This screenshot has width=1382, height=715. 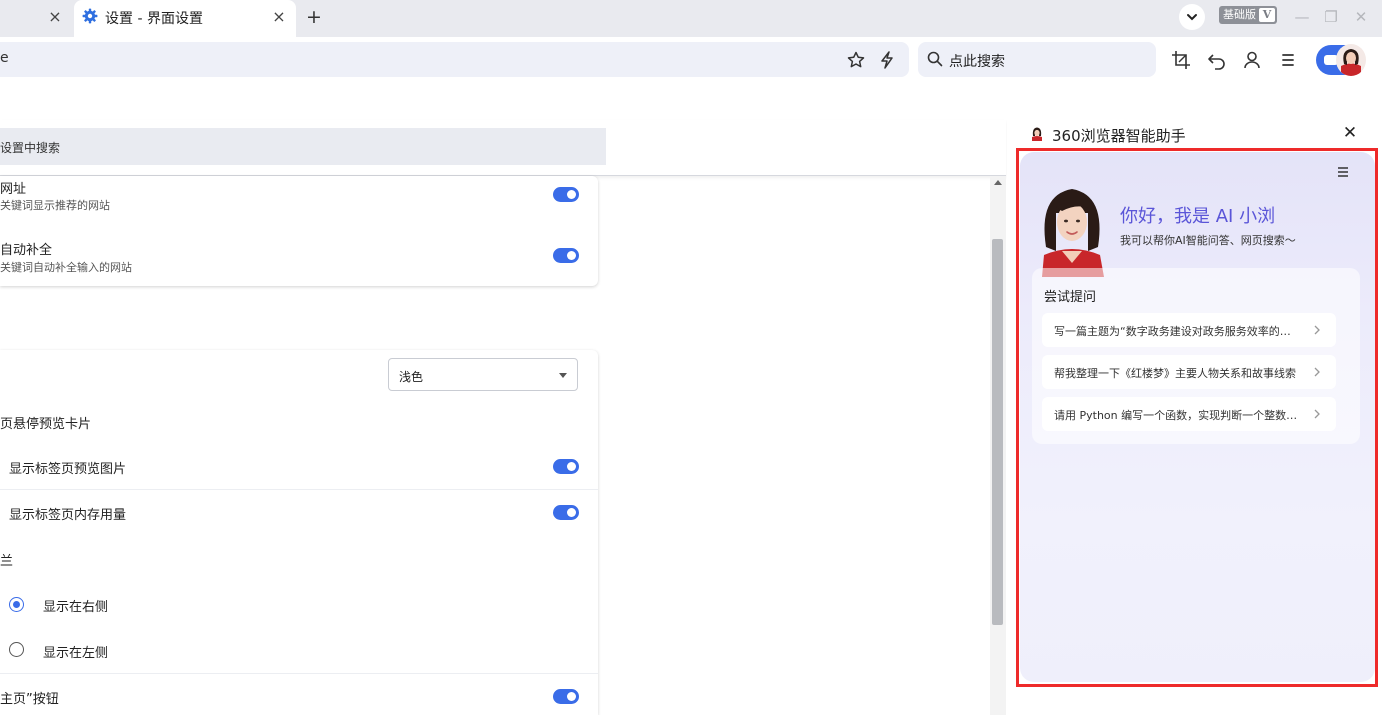 I want to click on ai-assistant-button, so click(x=1341, y=60).